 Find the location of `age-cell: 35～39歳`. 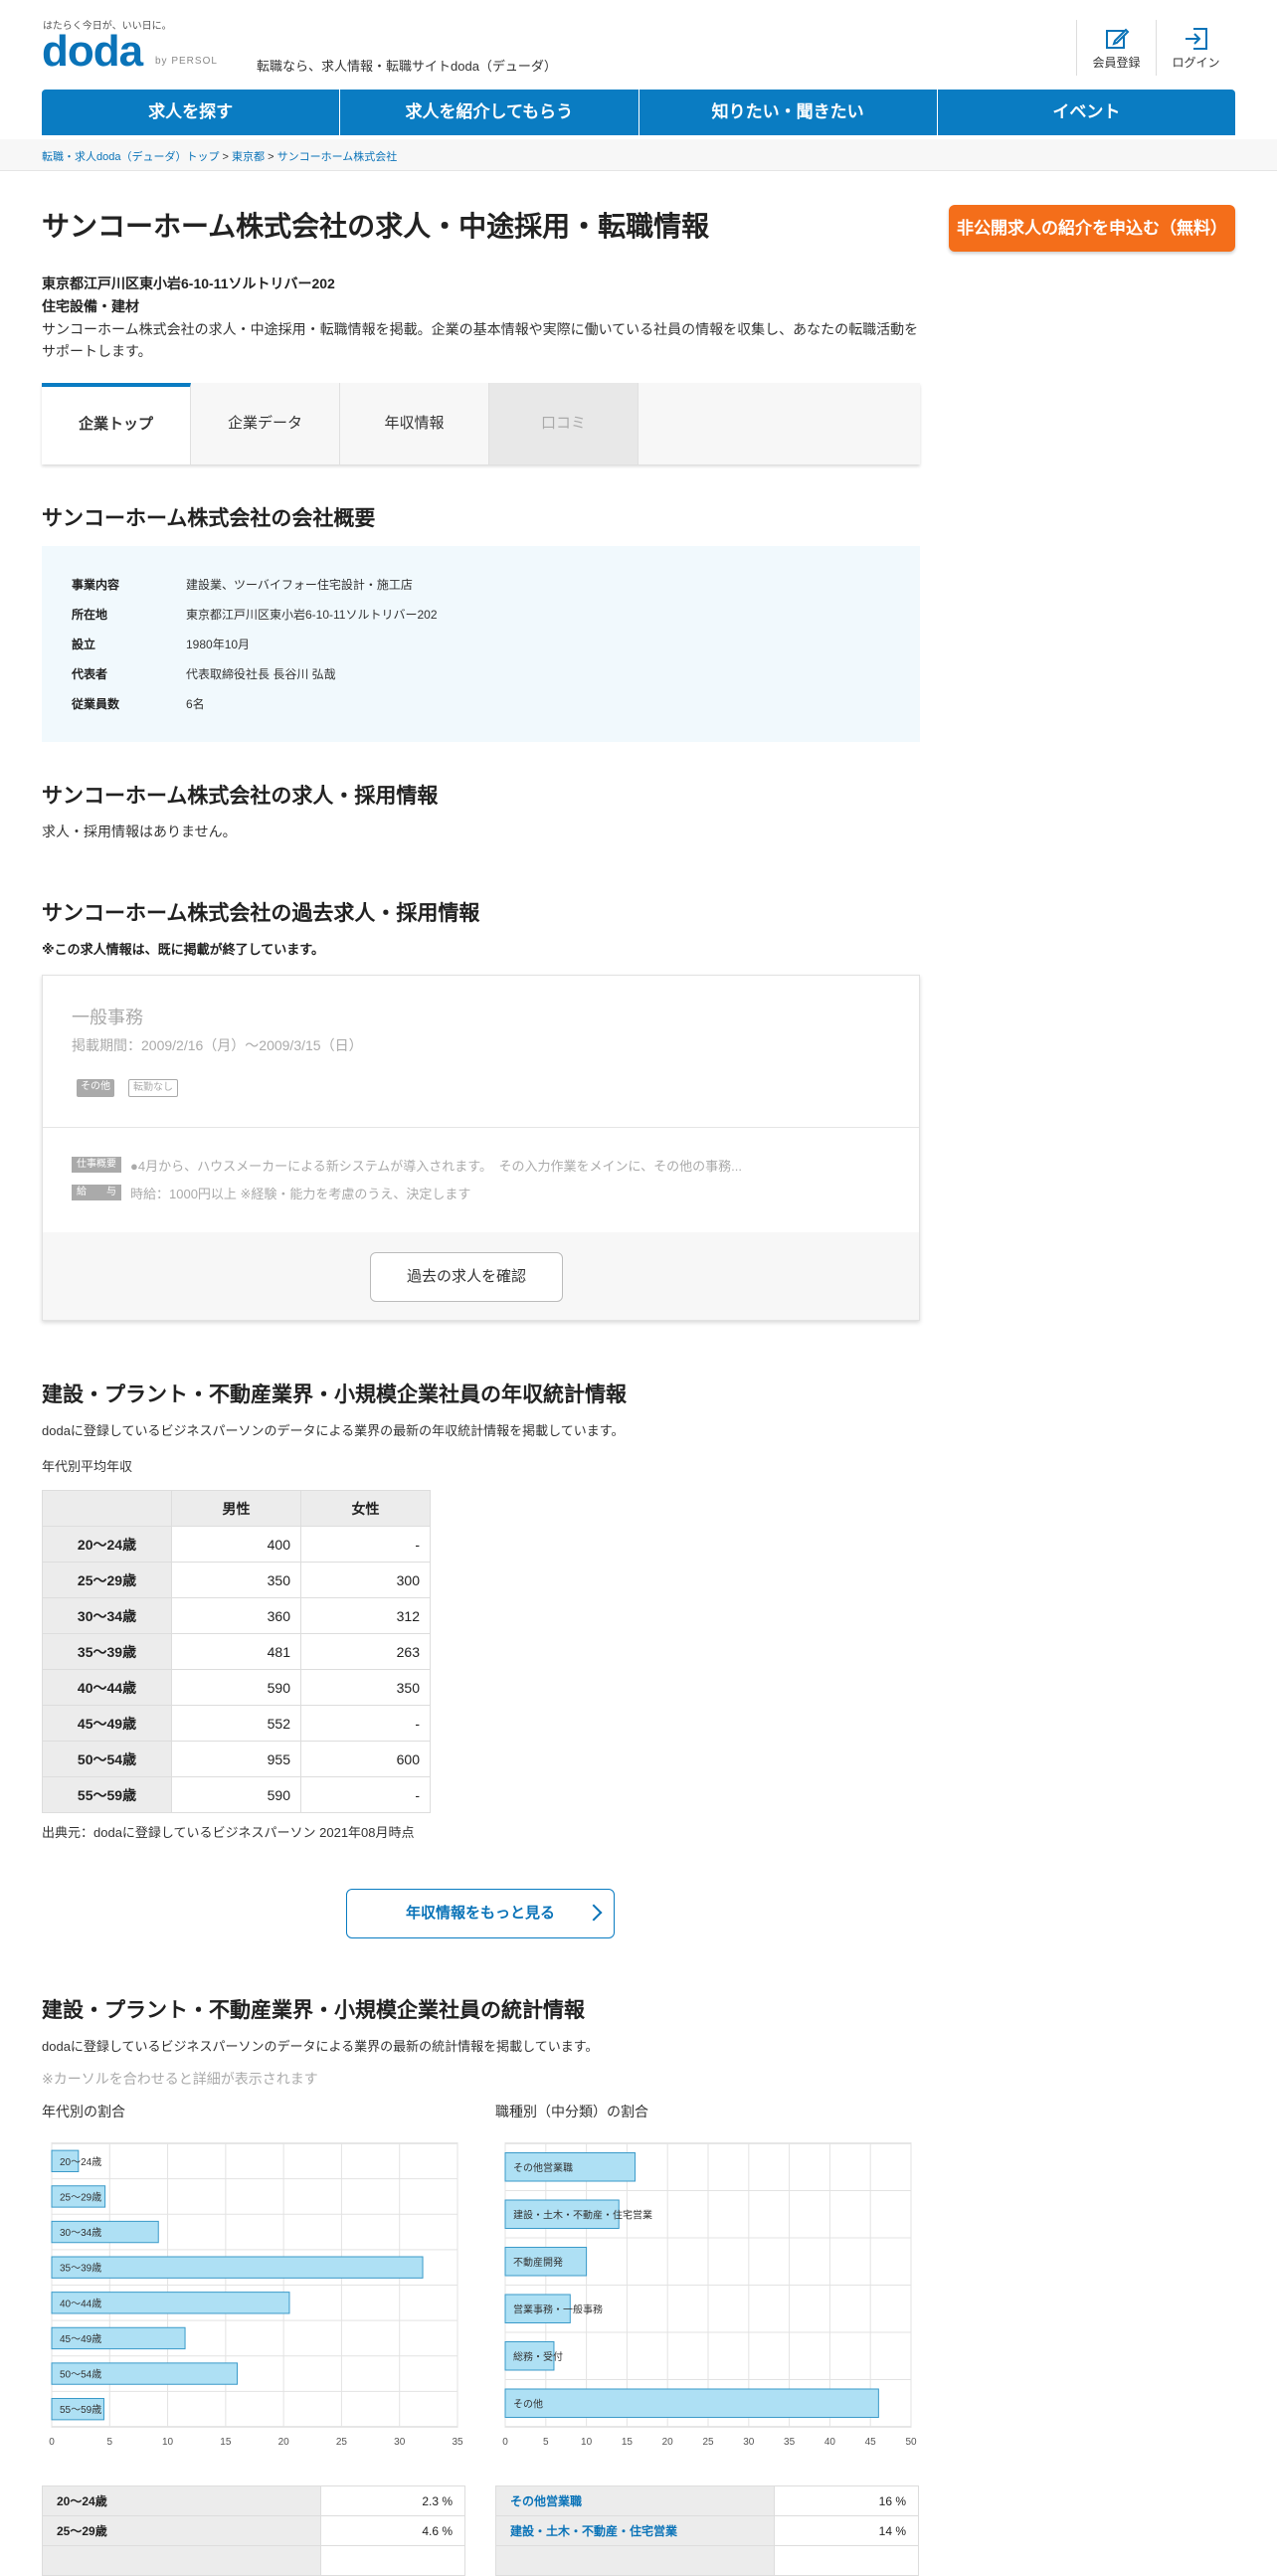

age-cell: 35～39歳 is located at coordinates (107, 1651).